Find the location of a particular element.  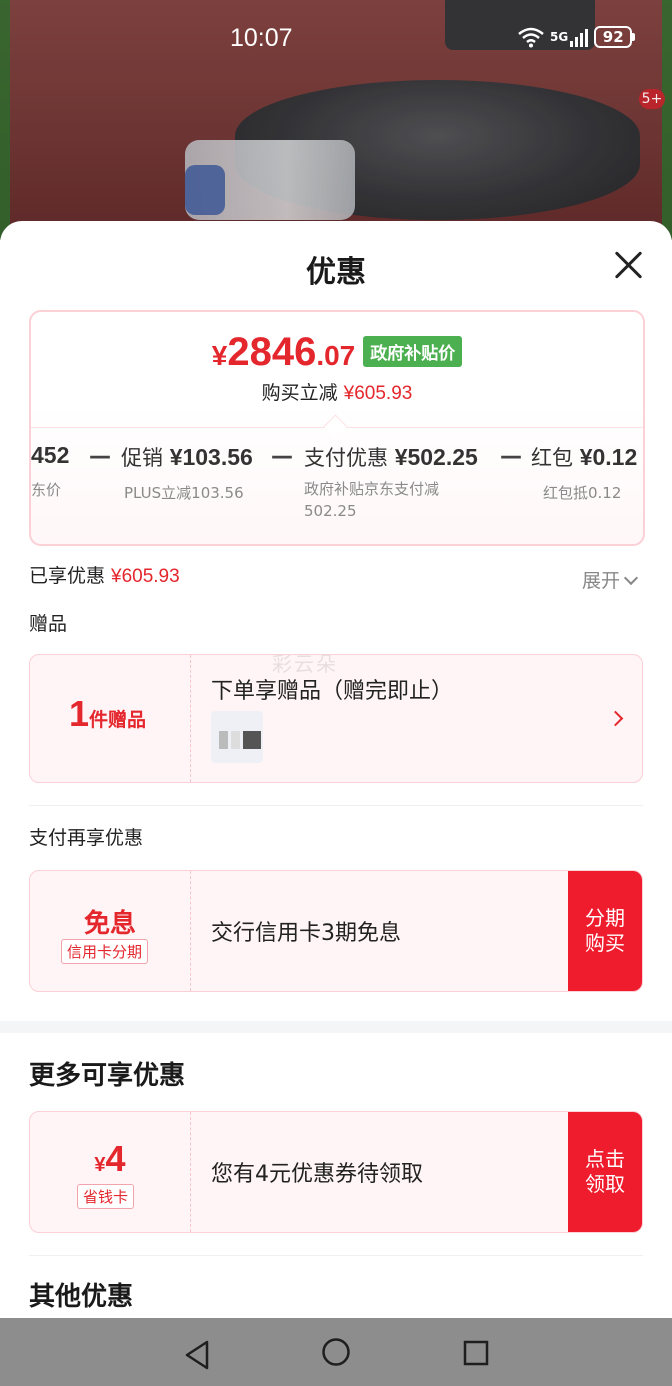

close-icon is located at coordinates (628, 265).